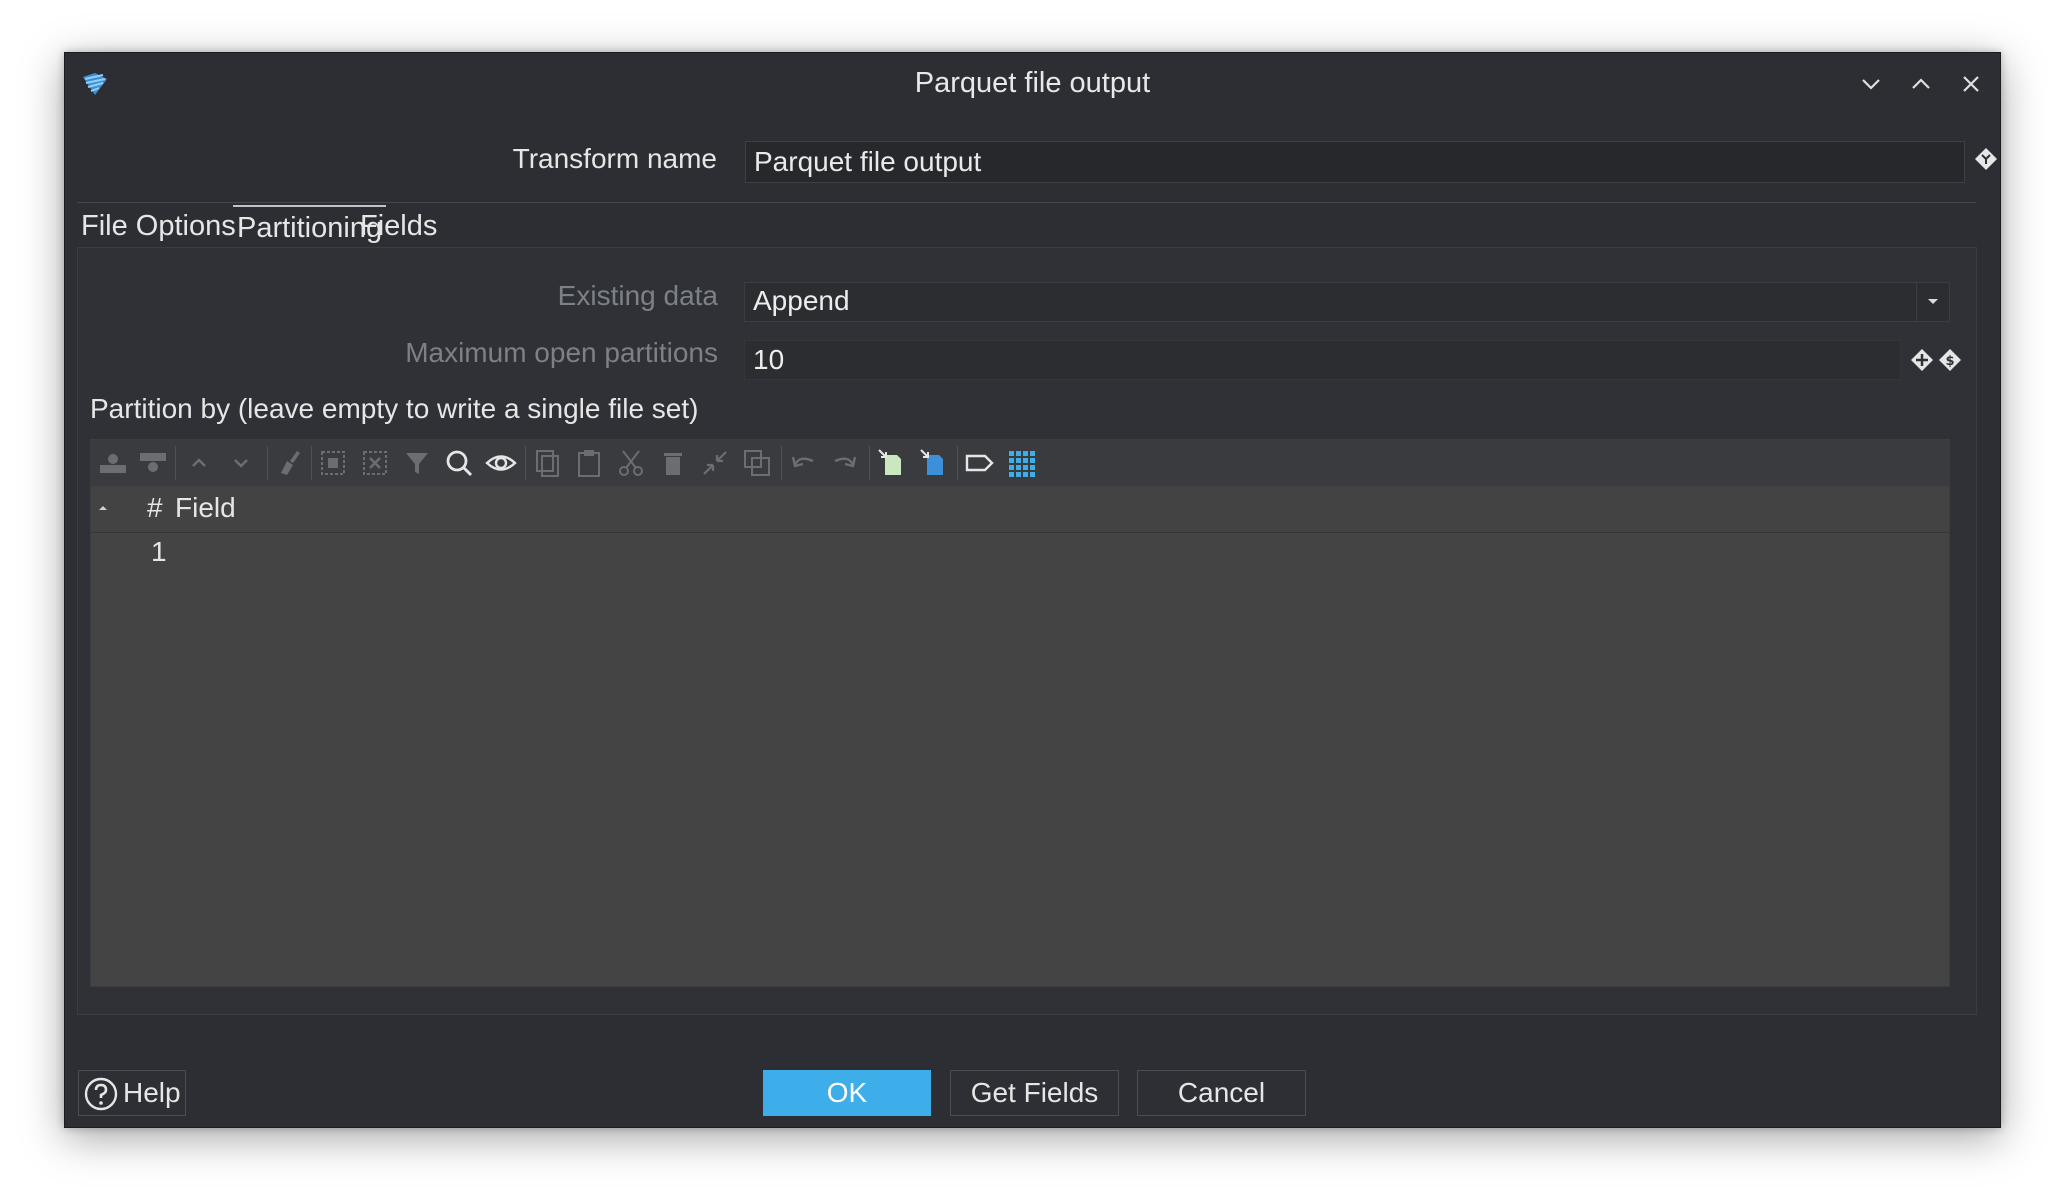 The width and height of the screenshot is (2065, 1204). I want to click on move-up-icon, so click(199, 463).